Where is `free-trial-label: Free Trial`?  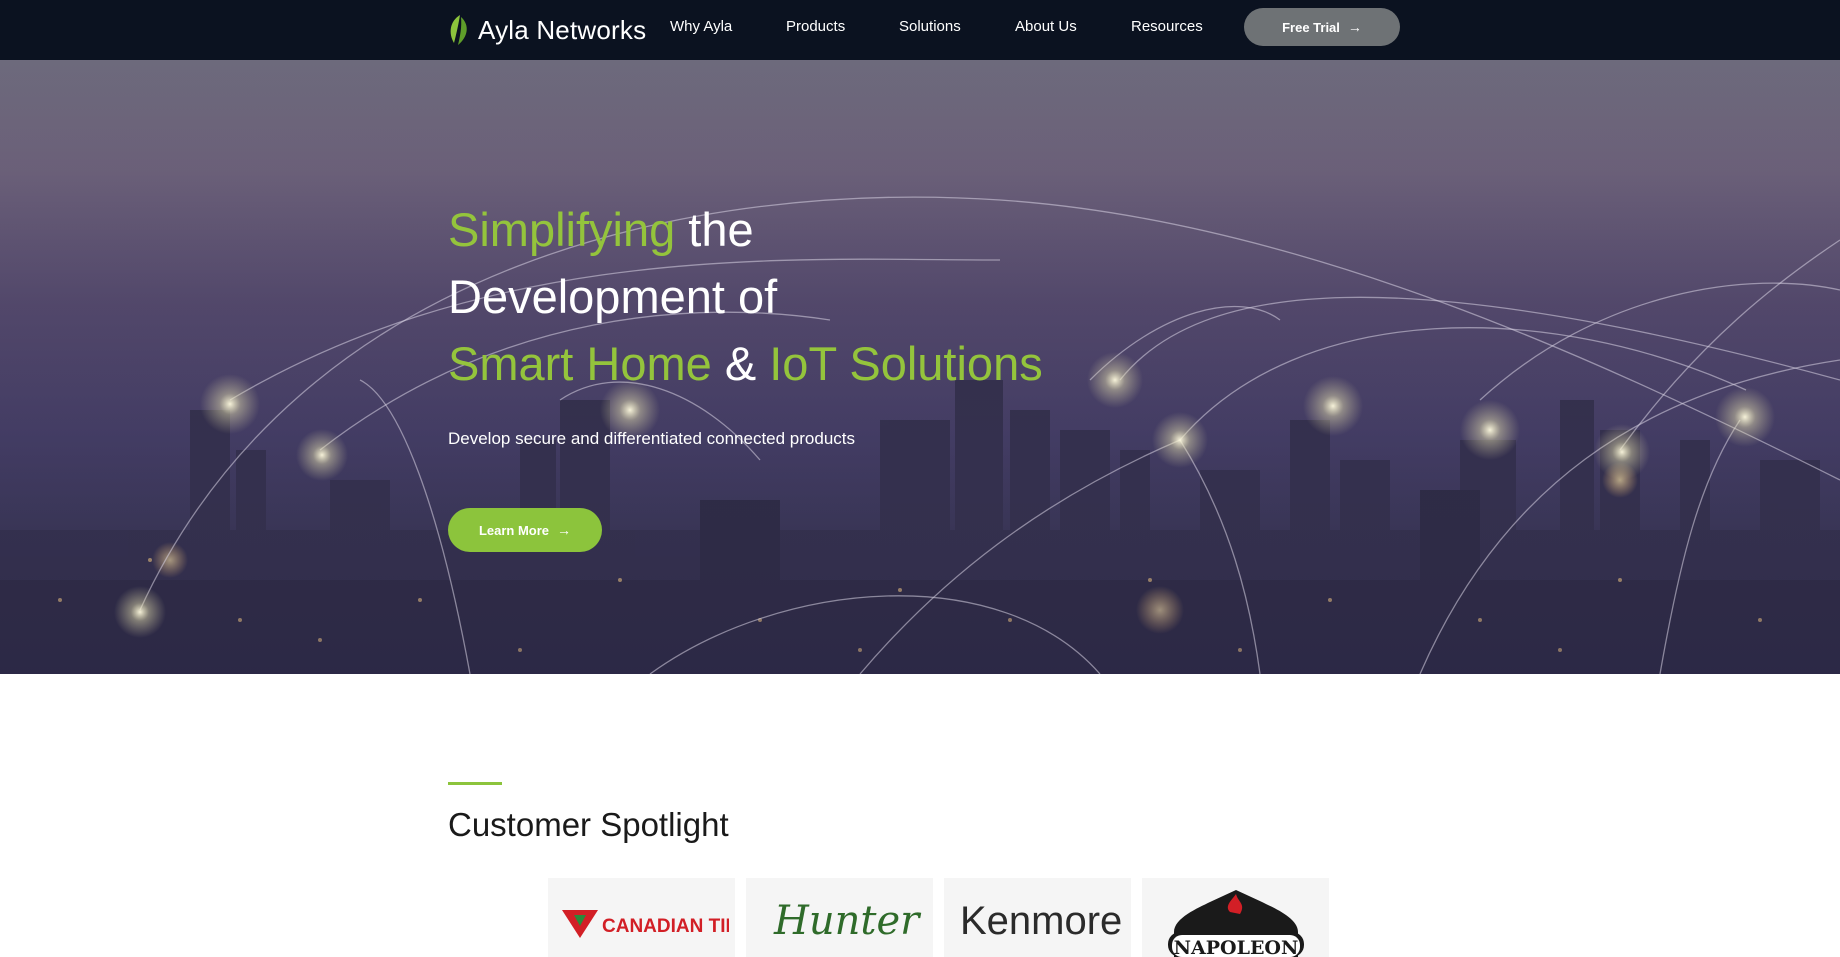
free-trial-label: Free Trial is located at coordinates (1311, 27).